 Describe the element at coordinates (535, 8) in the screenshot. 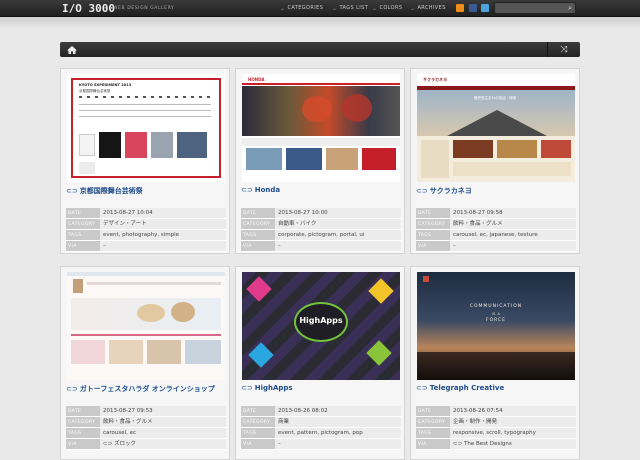

I see `search-input: ⌕` at that location.